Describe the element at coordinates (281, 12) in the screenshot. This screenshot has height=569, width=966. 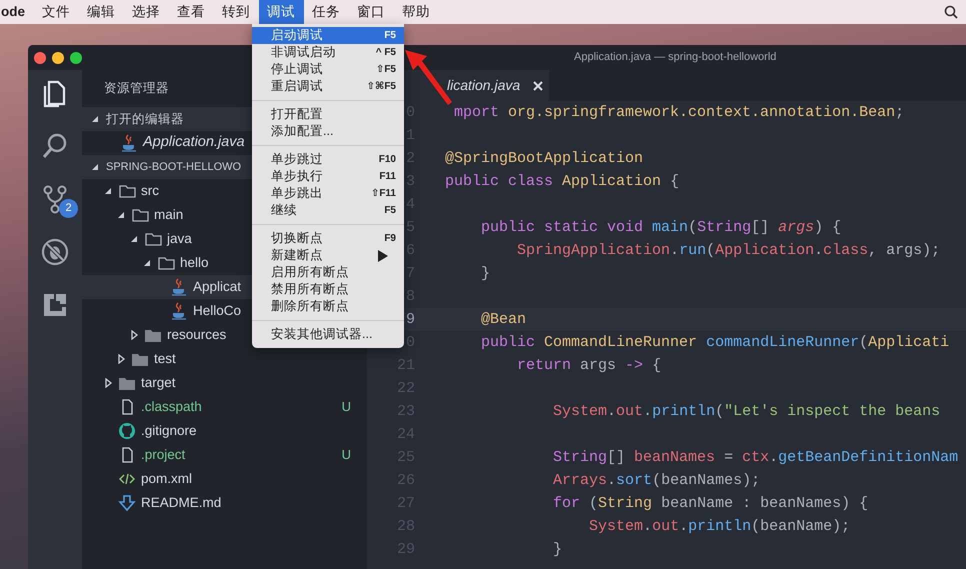
I see `menu-item: 调试` at that location.